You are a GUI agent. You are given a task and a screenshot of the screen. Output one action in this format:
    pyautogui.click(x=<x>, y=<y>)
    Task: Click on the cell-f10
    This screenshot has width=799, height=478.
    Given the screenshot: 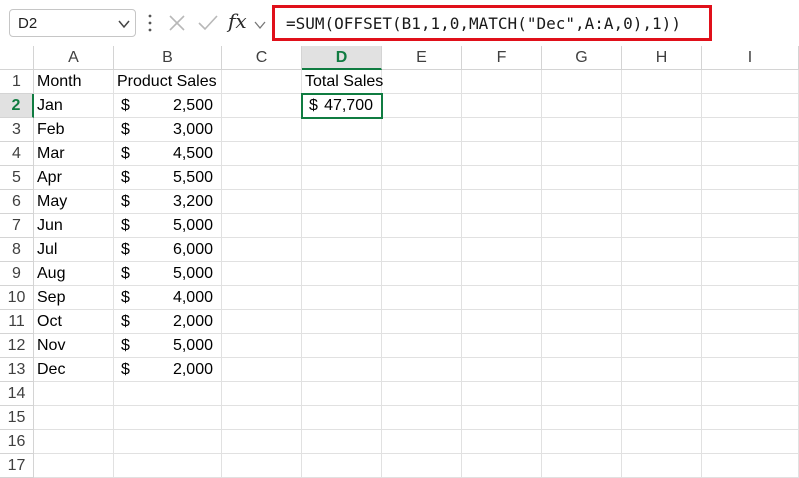 What is the action you would take?
    pyautogui.click(x=502, y=298)
    